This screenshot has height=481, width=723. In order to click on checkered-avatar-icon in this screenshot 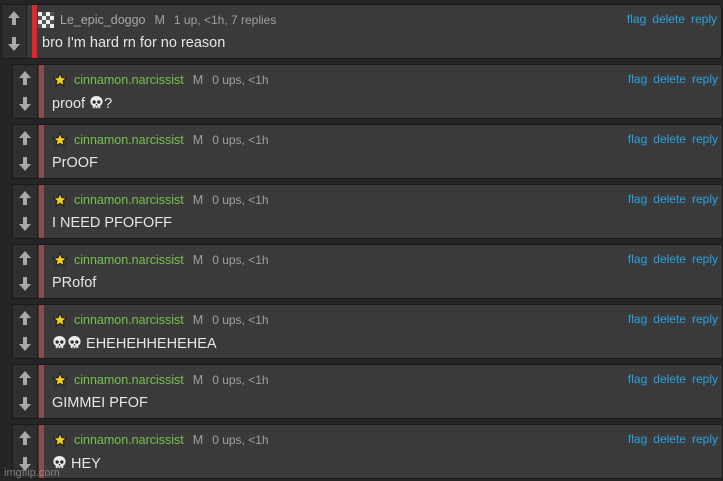, I will do `click(46, 20)`.